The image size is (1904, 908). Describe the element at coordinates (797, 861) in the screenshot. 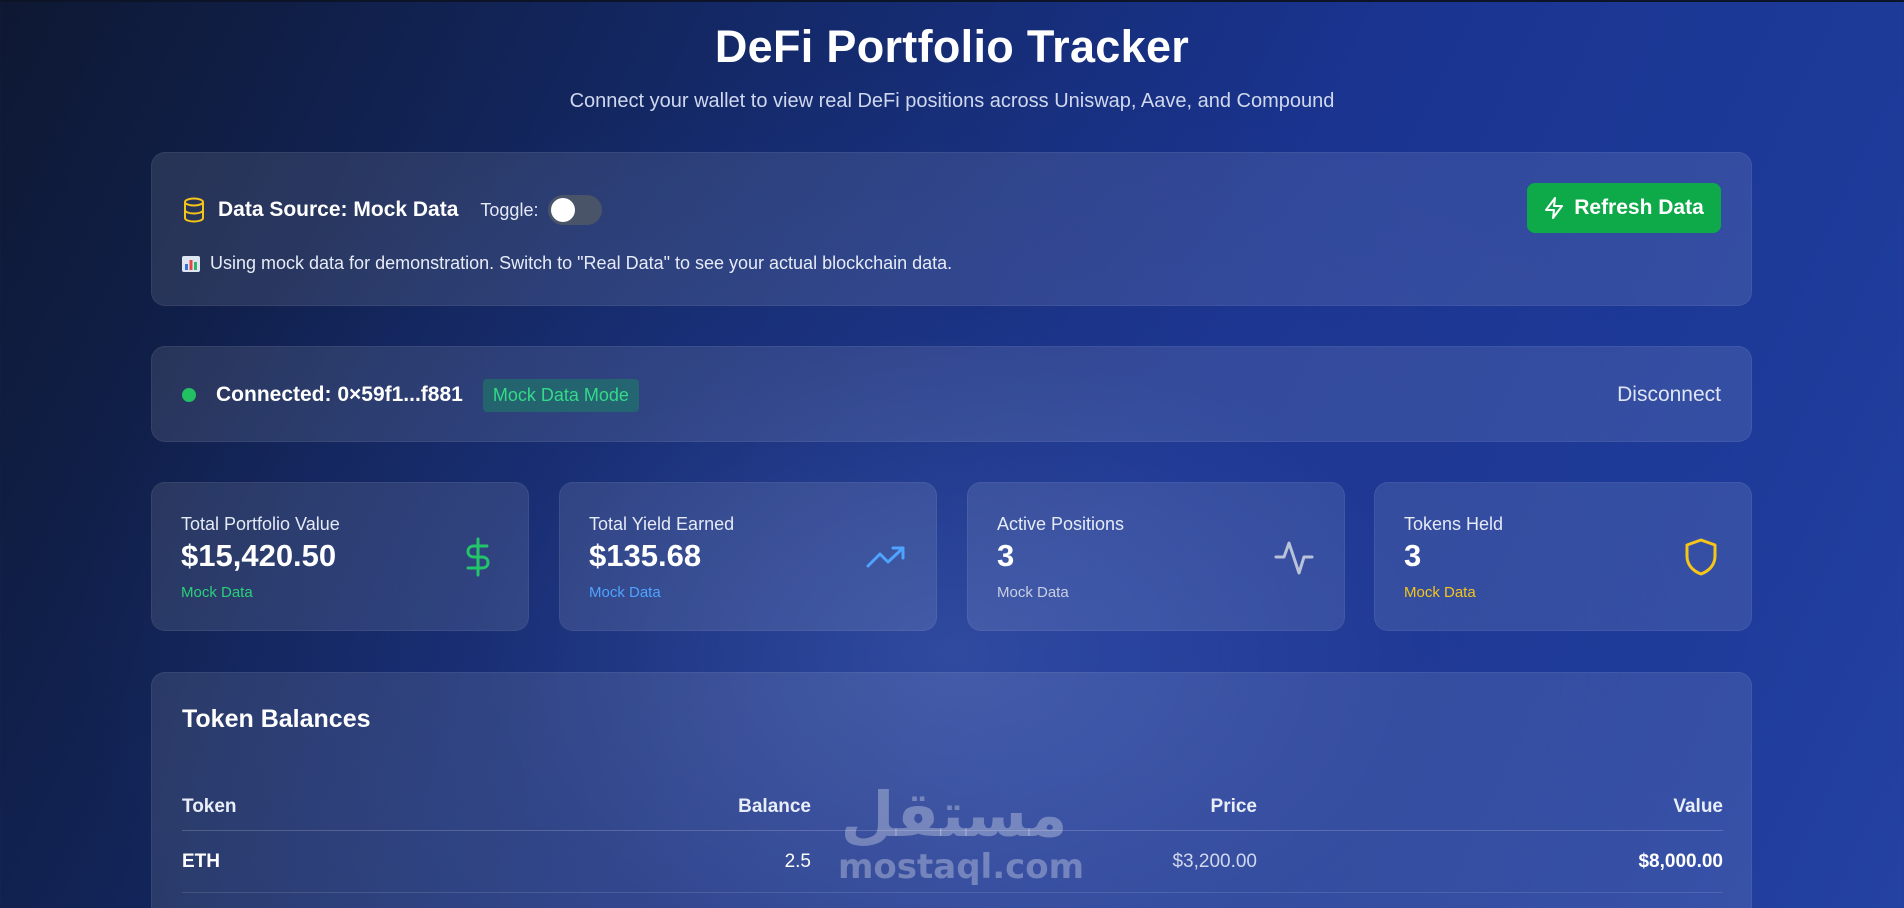

I see `cell-balance: 2.5` at that location.